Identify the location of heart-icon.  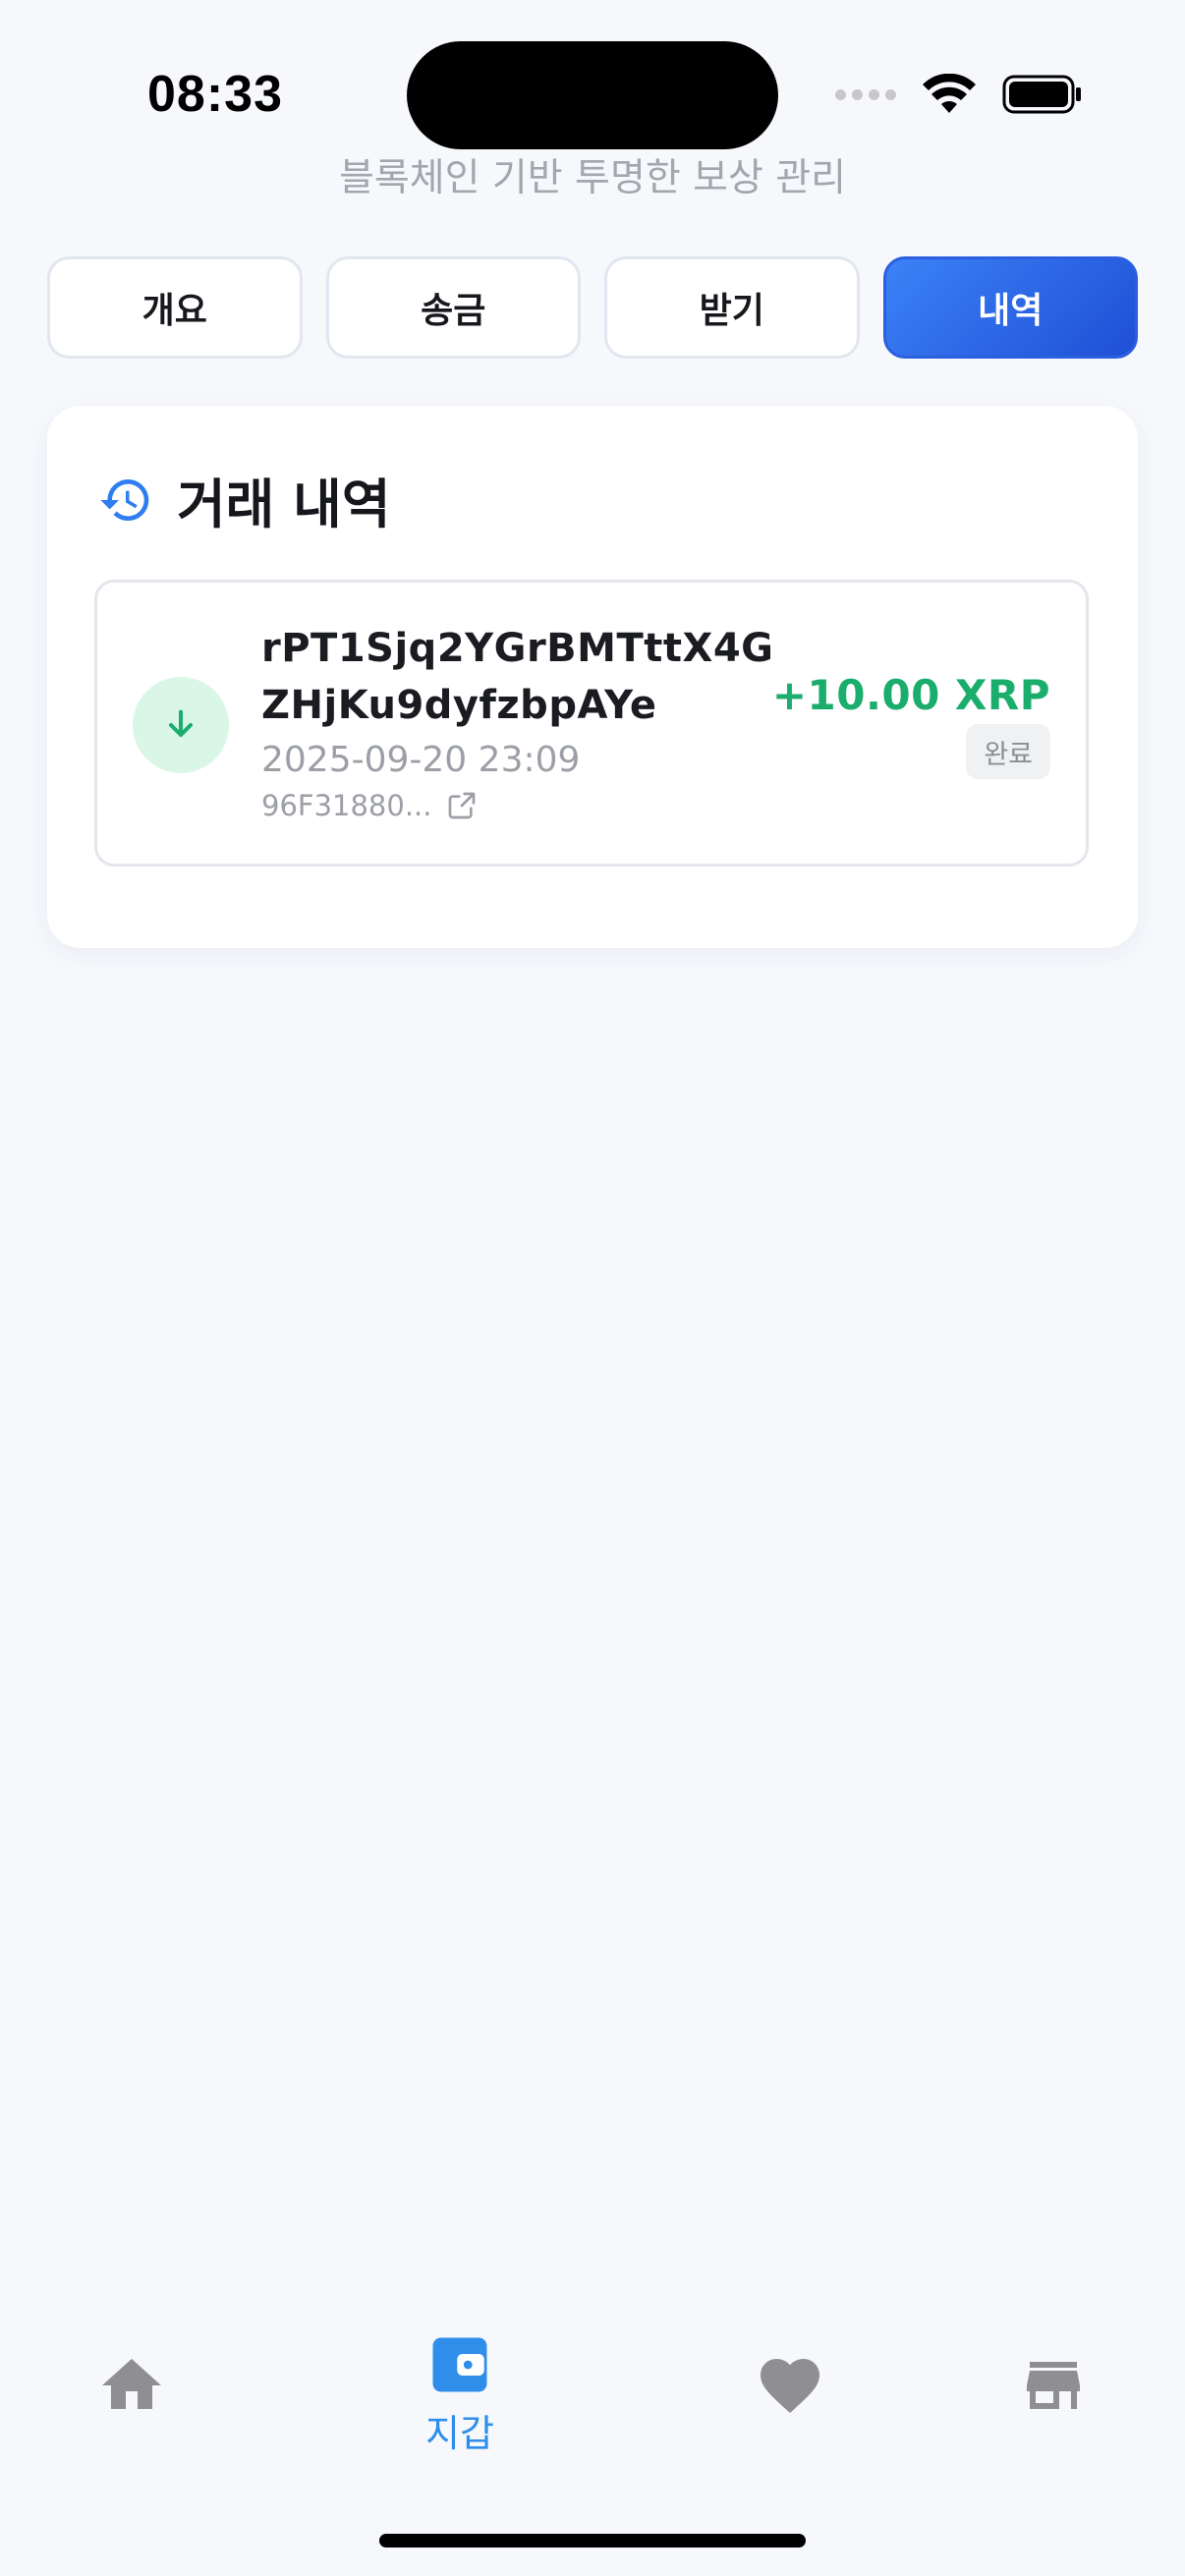
(790, 2386).